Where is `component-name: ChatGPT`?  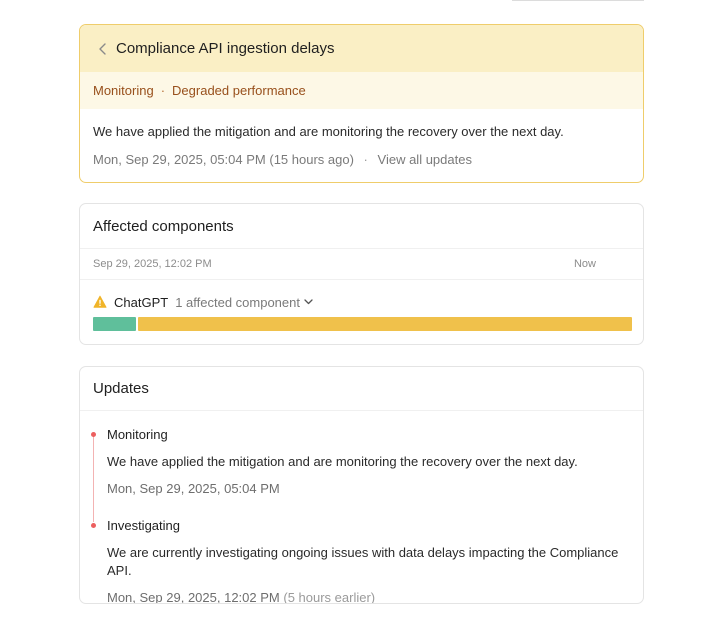
component-name: ChatGPT is located at coordinates (141, 302).